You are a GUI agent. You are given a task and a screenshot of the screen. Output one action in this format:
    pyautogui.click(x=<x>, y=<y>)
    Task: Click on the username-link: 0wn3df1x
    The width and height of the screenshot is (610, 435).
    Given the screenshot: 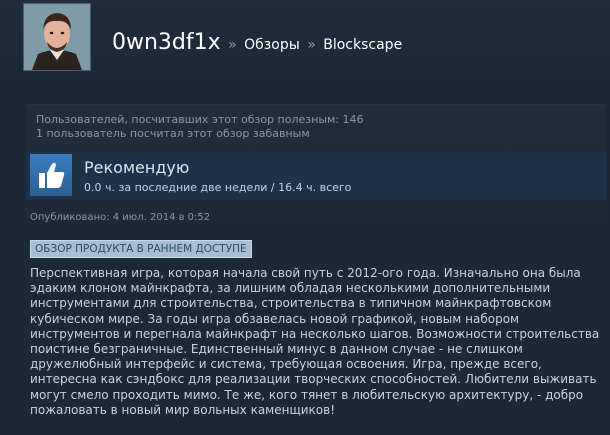 What is the action you would take?
    pyautogui.click(x=166, y=42)
    